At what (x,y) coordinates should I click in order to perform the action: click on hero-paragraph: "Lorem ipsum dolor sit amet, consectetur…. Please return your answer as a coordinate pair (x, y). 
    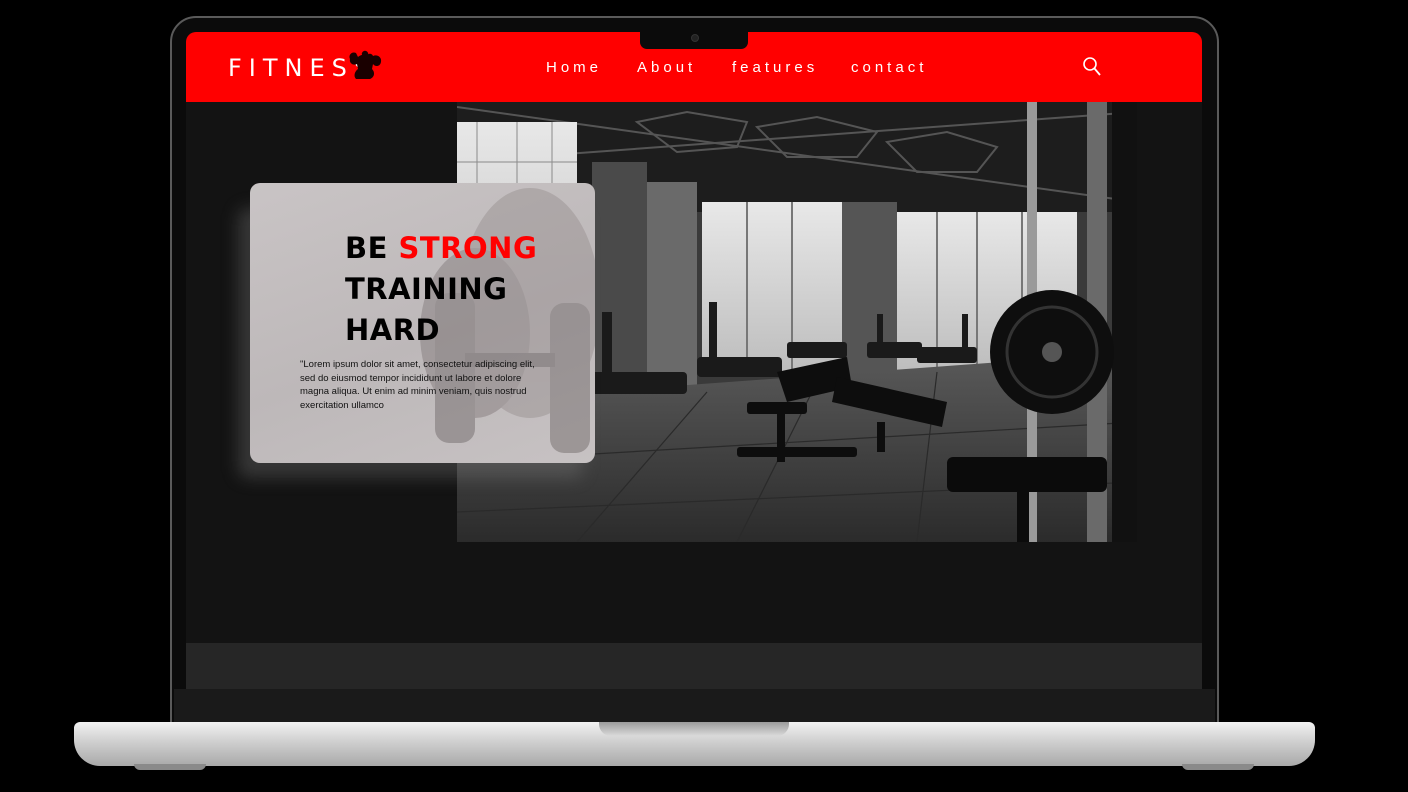
    Looking at the image, I should click on (417, 385).